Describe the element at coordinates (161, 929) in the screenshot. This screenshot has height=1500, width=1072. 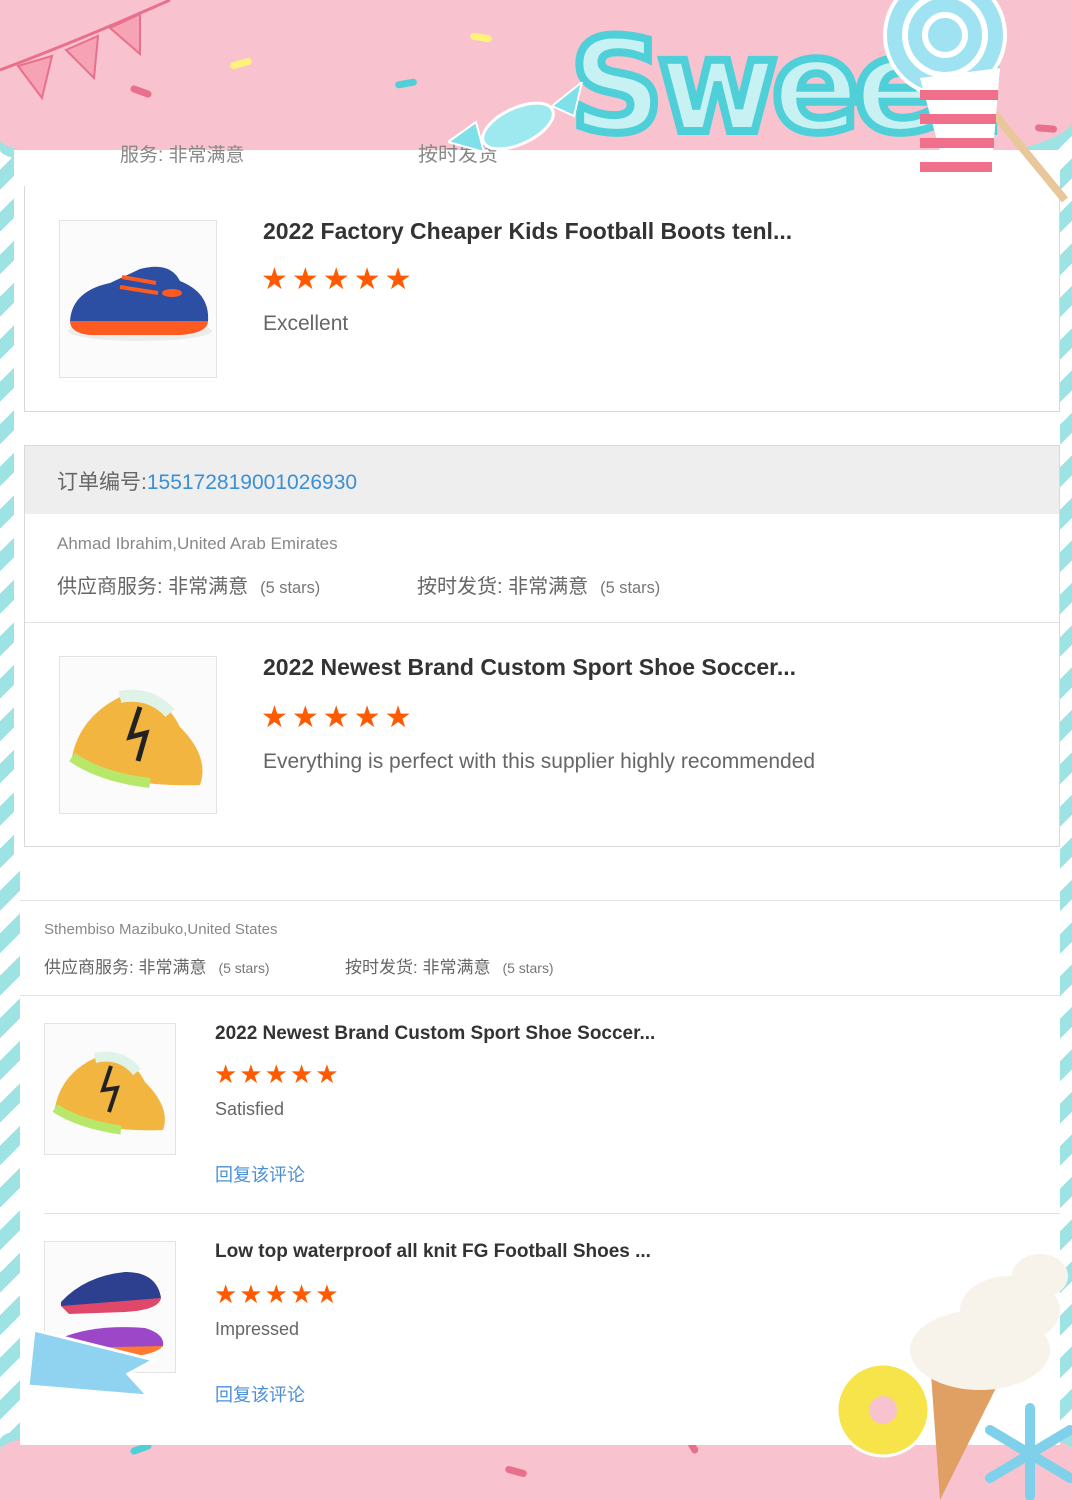
I see `buyer-name: Sthembiso Mazibuko,United States` at that location.